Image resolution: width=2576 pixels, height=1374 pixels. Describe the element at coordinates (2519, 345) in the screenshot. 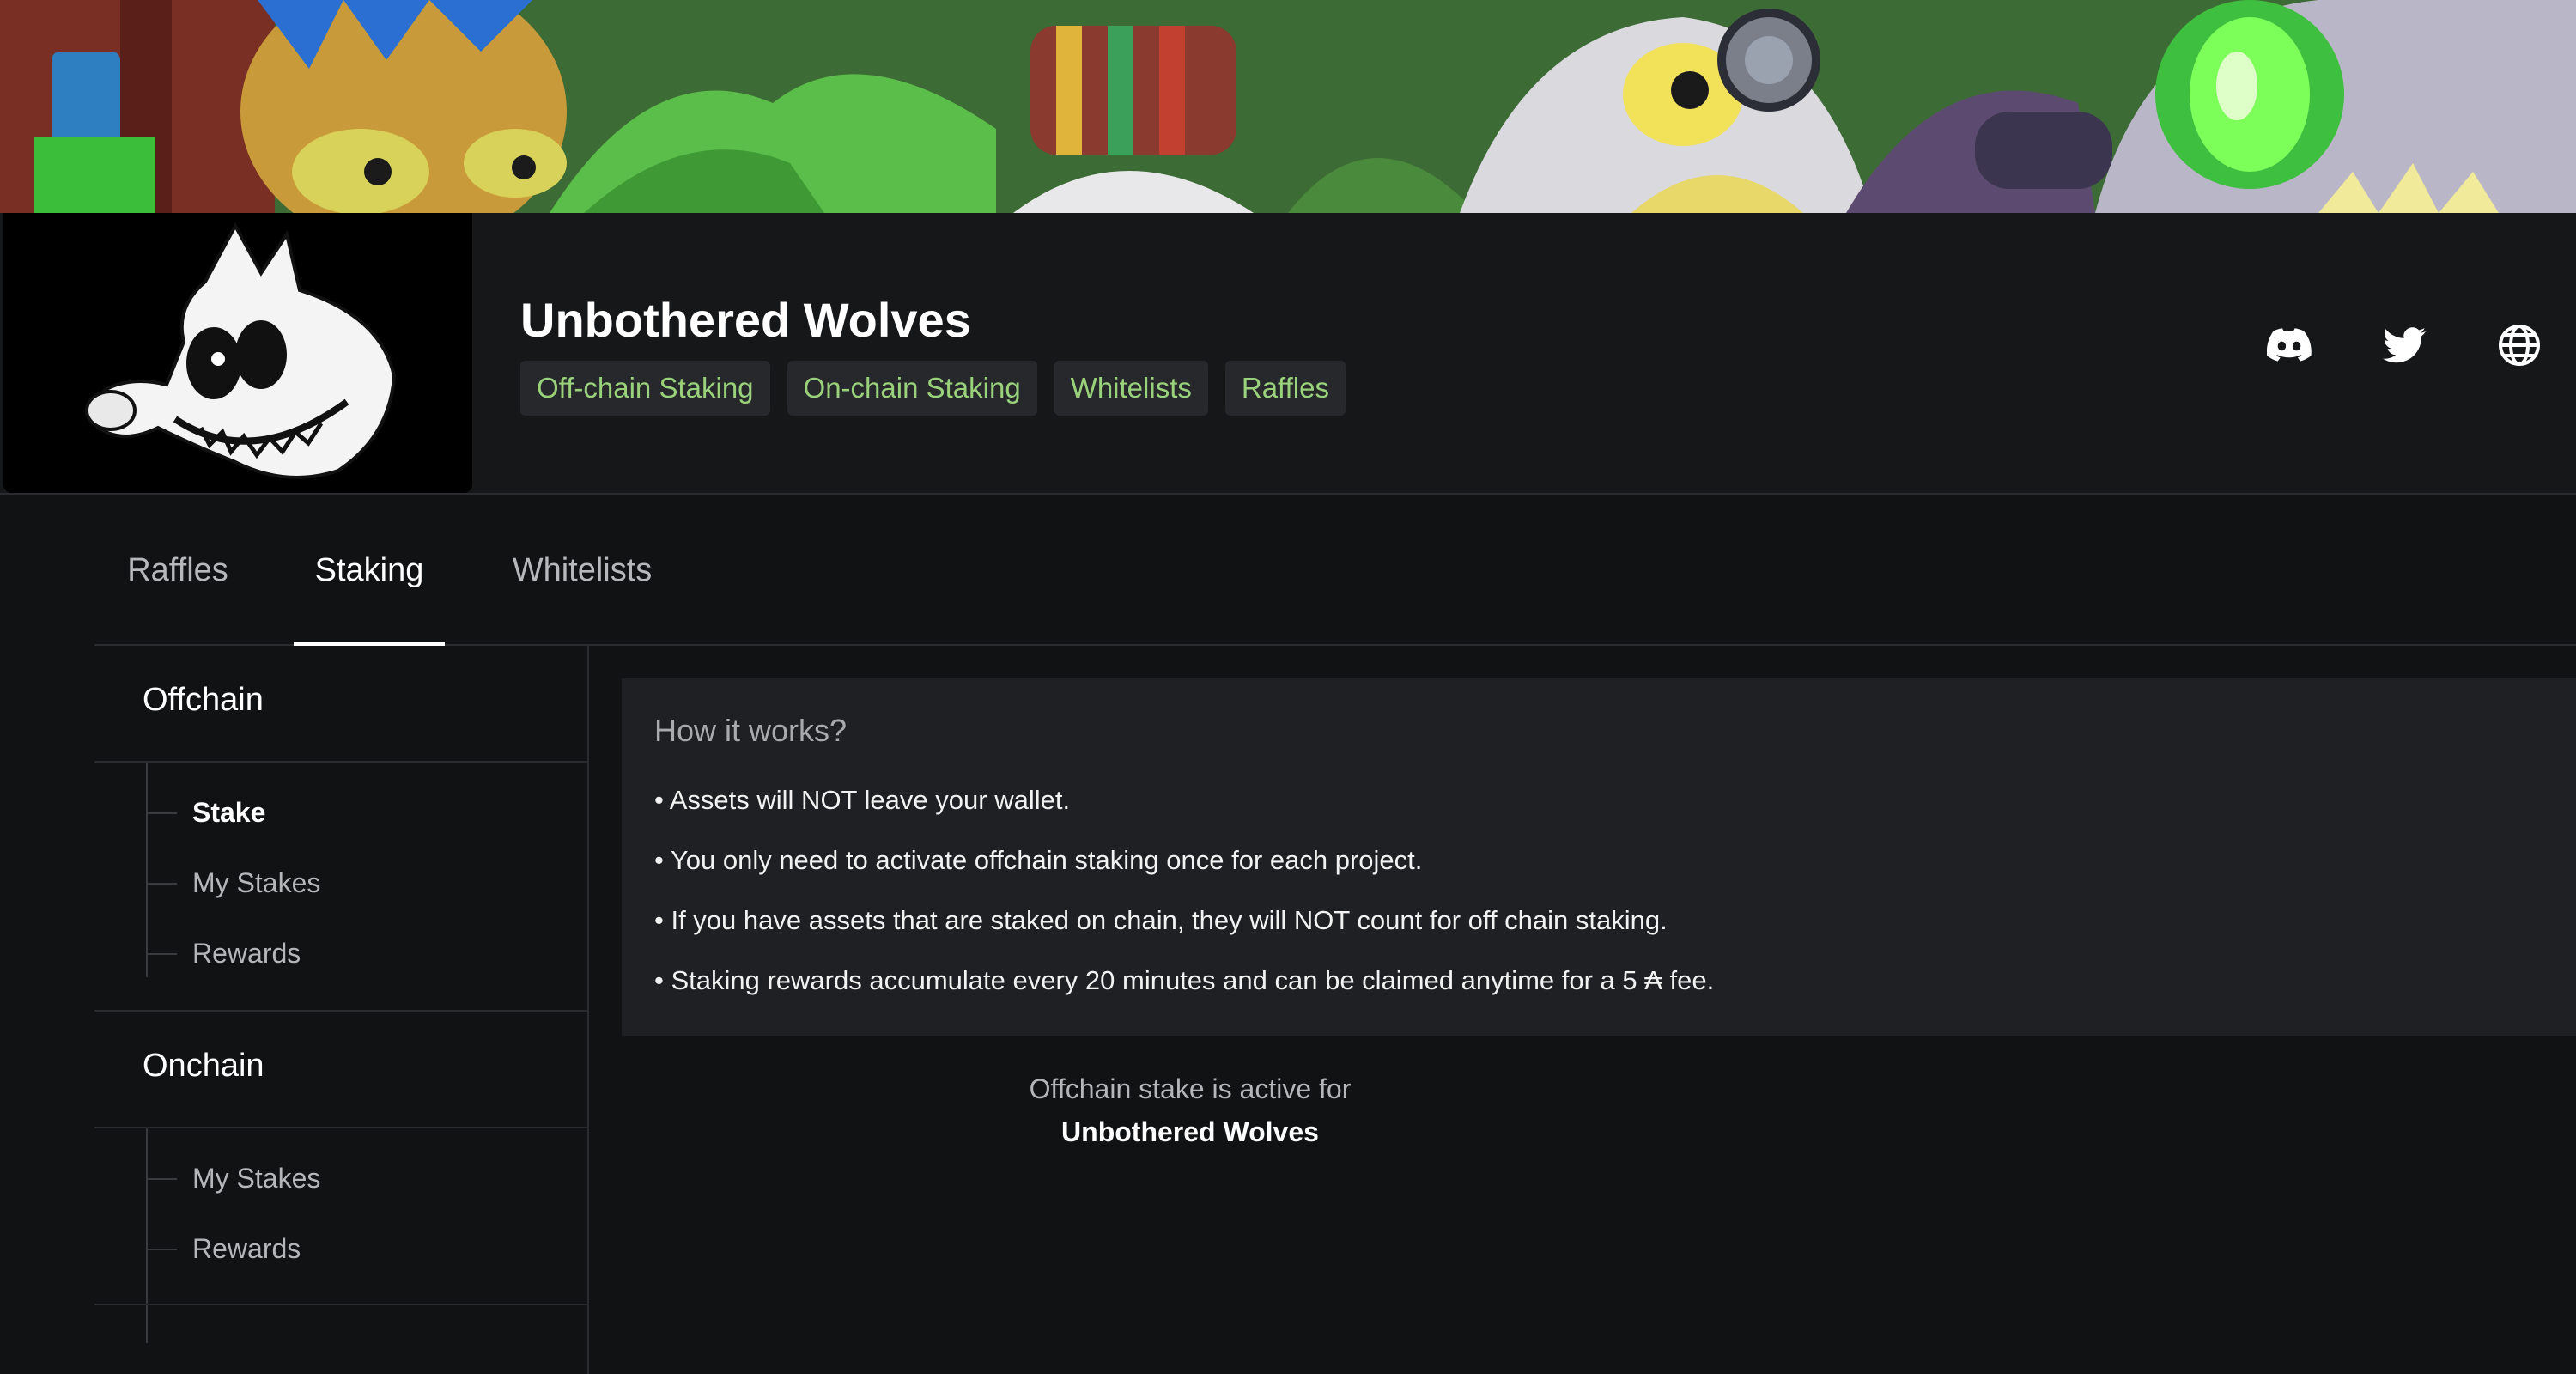

I see `globe-icon` at that location.